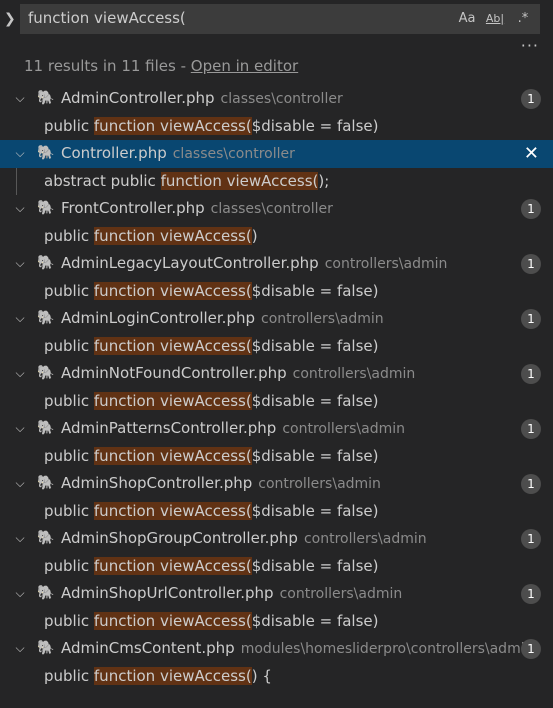 The width and height of the screenshot is (553, 708). Describe the element at coordinates (133, 208) in the screenshot. I see `file-name: FrontController.php` at that location.